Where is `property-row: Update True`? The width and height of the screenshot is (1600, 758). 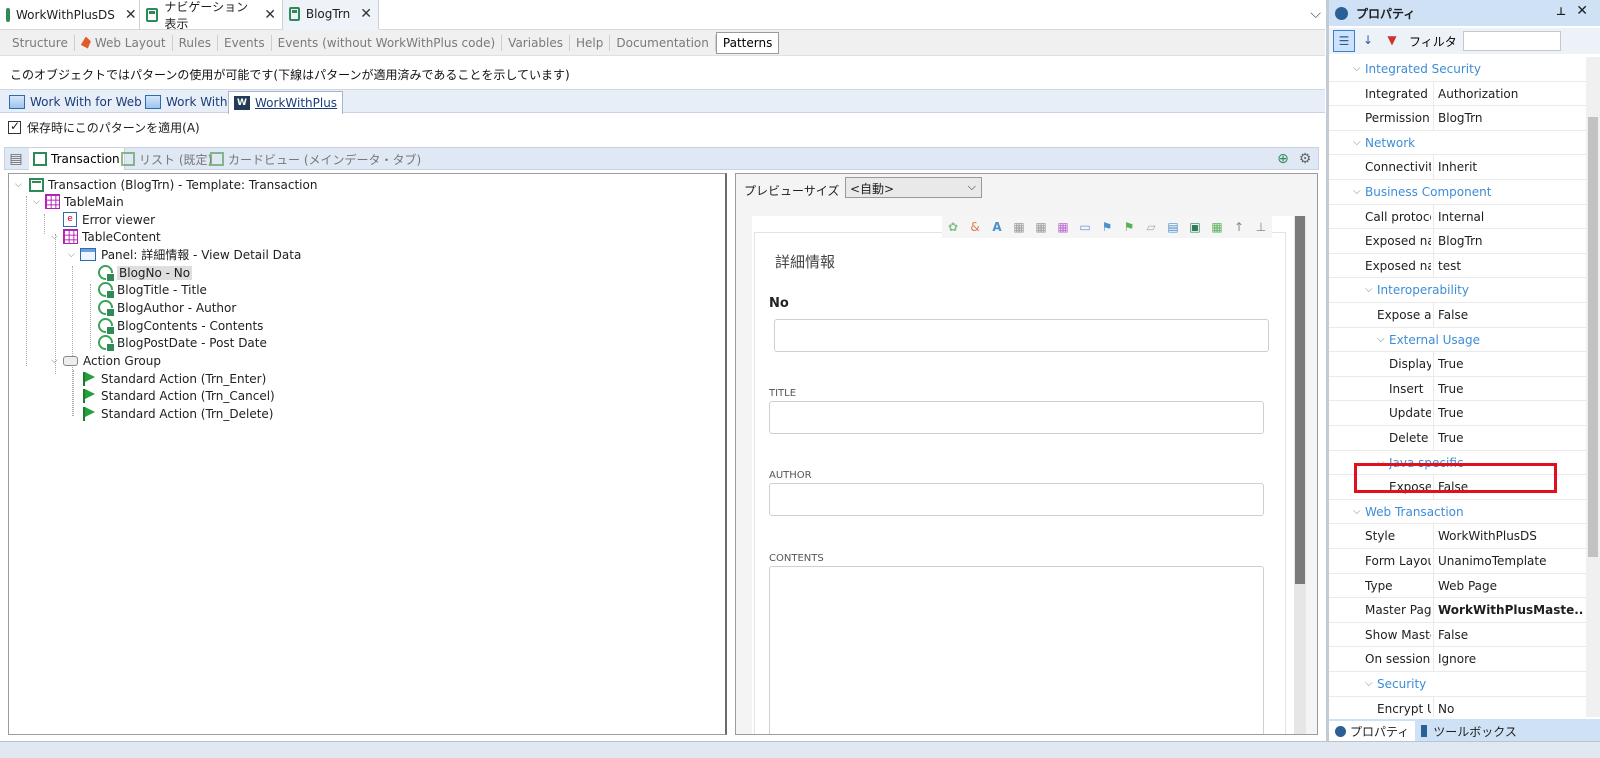
property-row: Update True is located at coordinates (1457, 413).